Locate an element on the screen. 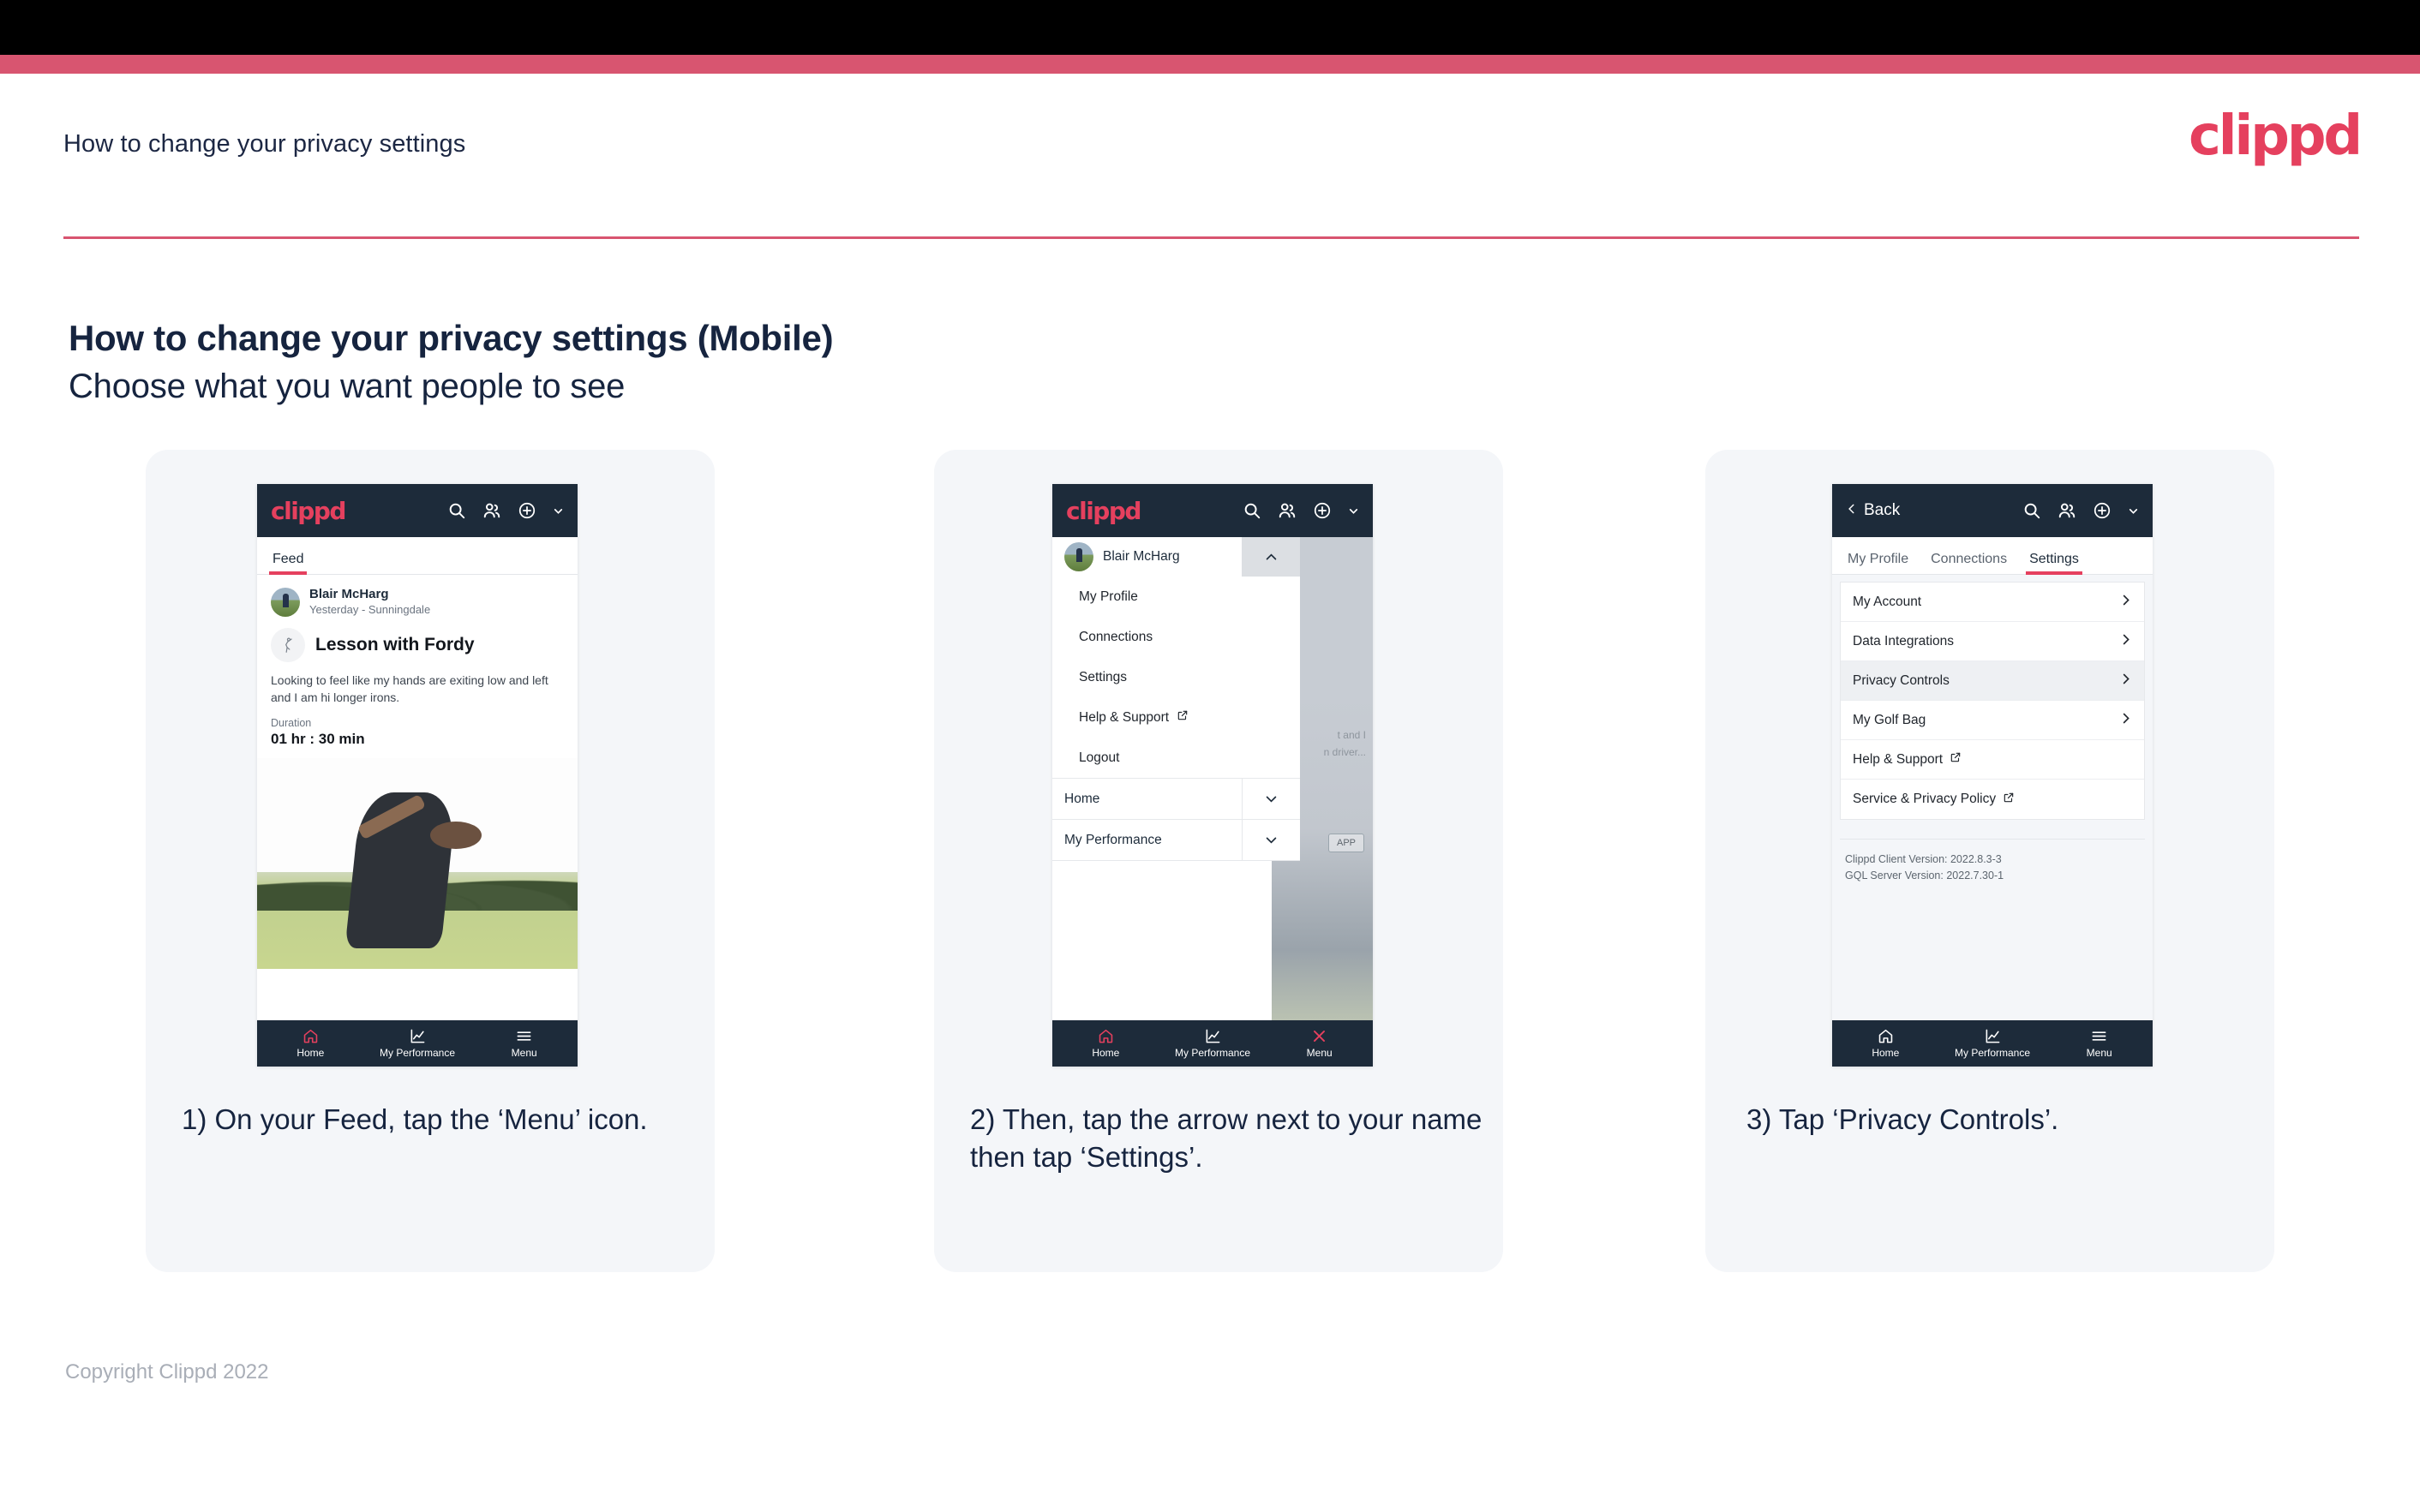 This screenshot has width=2420, height=1512. menu-bottom-divider is located at coordinates (1176, 860).